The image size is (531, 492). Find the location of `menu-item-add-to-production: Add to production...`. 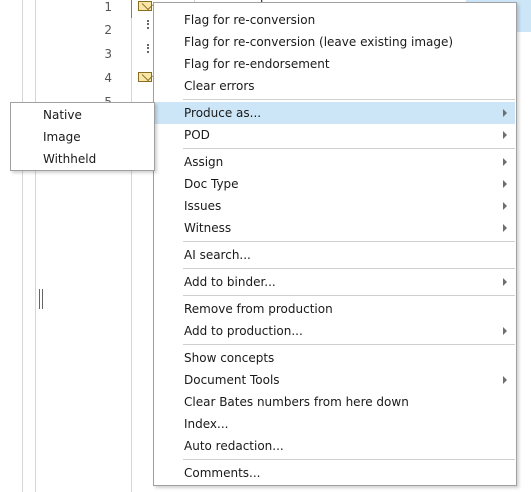

menu-item-add-to-production: Add to production... is located at coordinates (335, 331).